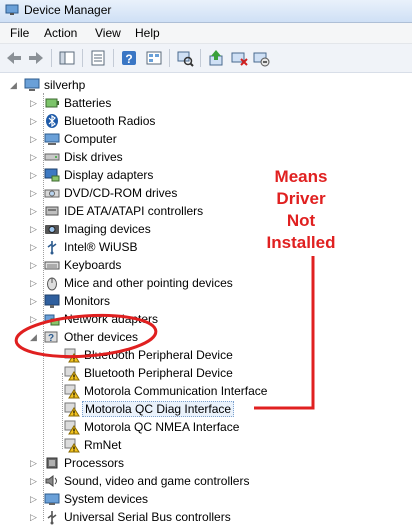 The width and height of the screenshot is (412, 530). I want to click on tree-item-disk-drives: ▷ Disk drives, so click(197, 157).